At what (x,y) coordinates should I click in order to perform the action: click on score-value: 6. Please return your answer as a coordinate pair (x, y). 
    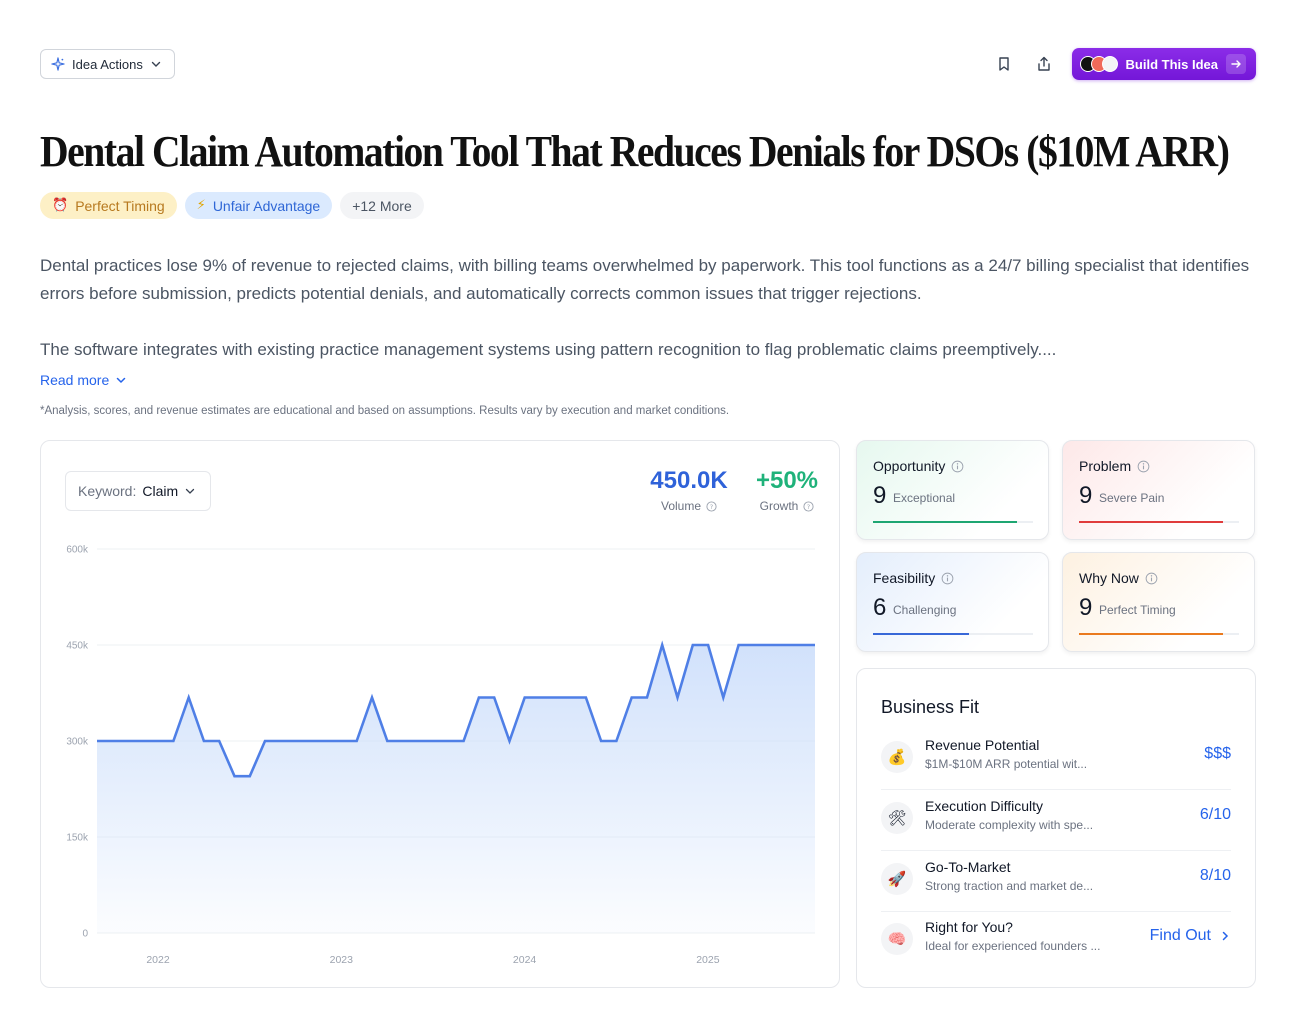
    Looking at the image, I should click on (880, 607).